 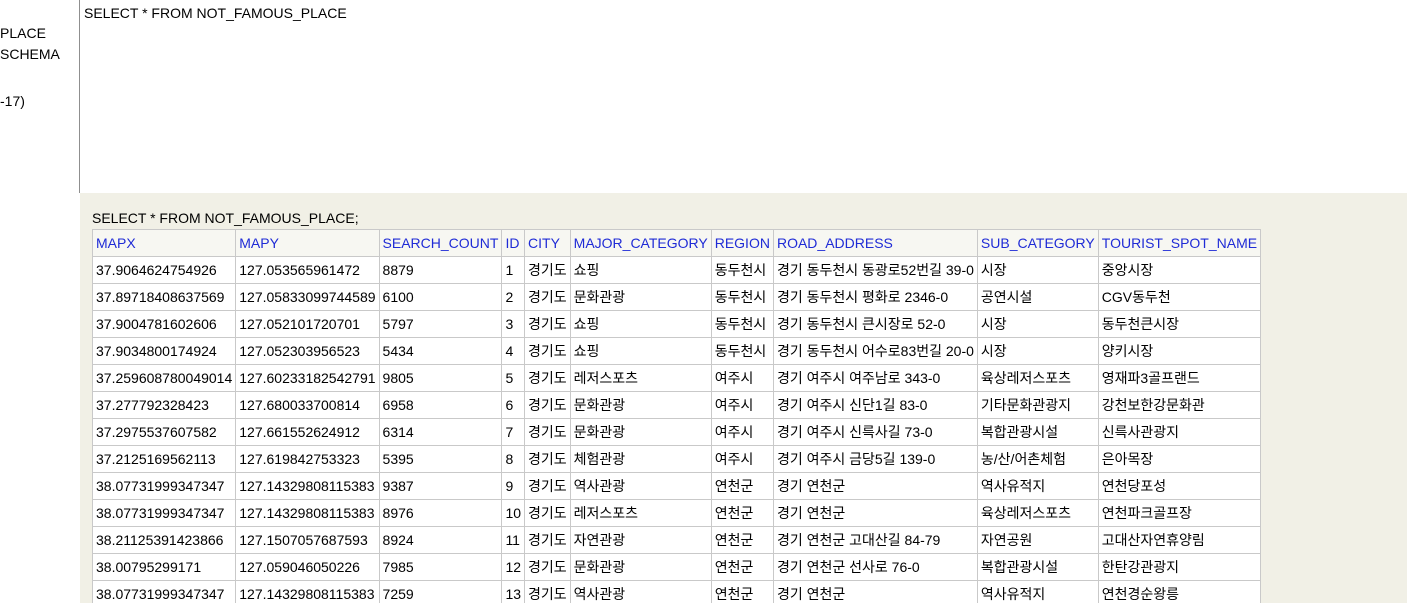 I want to click on column-header: CITY, so click(x=547, y=243).